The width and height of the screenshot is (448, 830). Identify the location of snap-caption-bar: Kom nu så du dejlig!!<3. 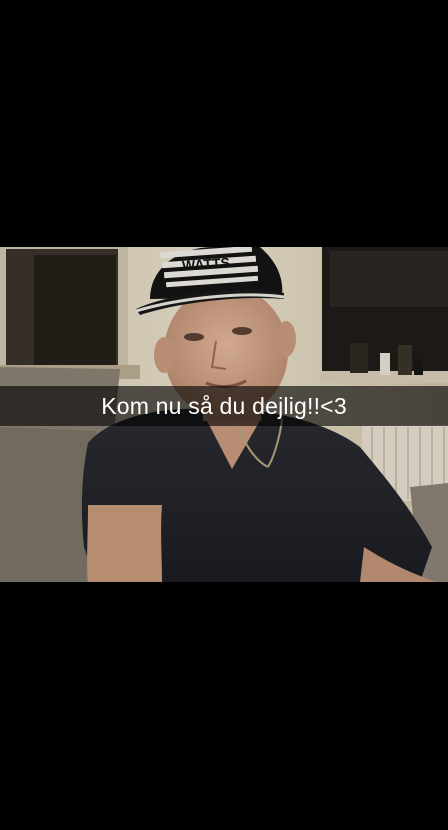
(224, 406).